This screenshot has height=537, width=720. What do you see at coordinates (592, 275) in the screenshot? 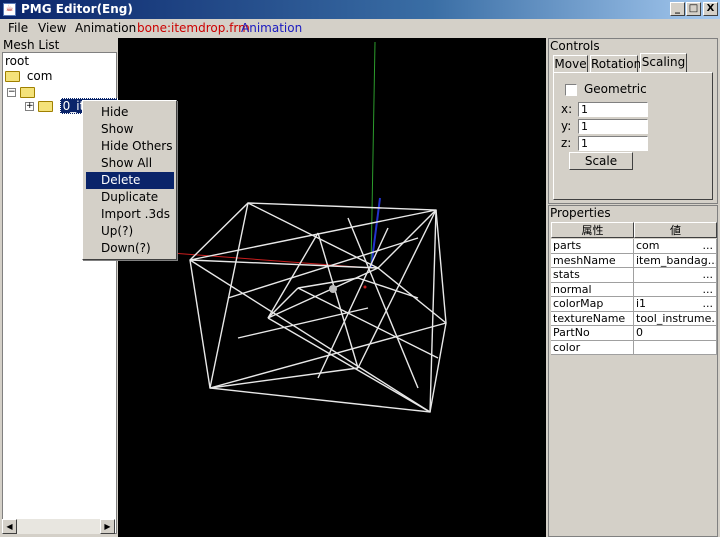
I see `property-name: stats` at bounding box center [592, 275].